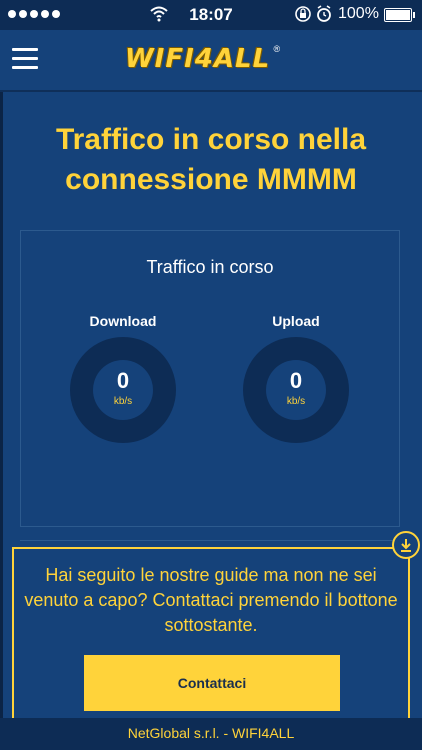  What do you see at coordinates (211, 15) in the screenshot?
I see `status-bar: 18:07 100%` at bounding box center [211, 15].